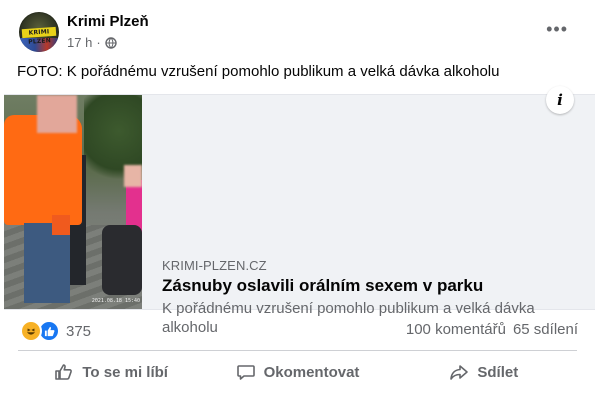 The width and height of the screenshot is (595, 401). Describe the element at coordinates (115, 301) in the screenshot. I see `photo-timestamp: 2021.08.18 15:40` at that location.